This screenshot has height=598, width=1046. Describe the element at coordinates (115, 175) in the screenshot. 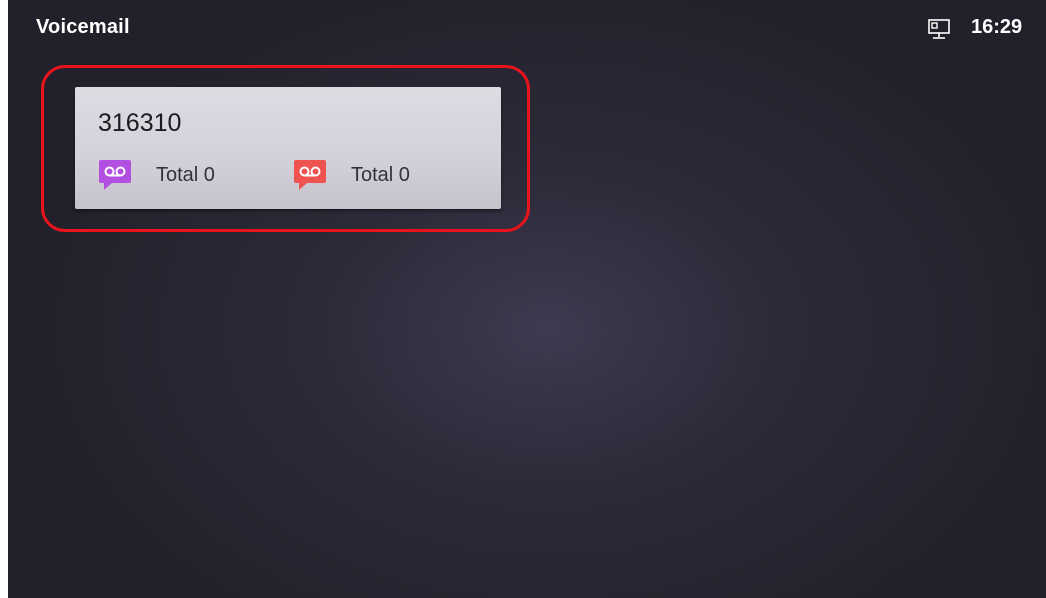

I see `voicemail-purple-icon` at that location.